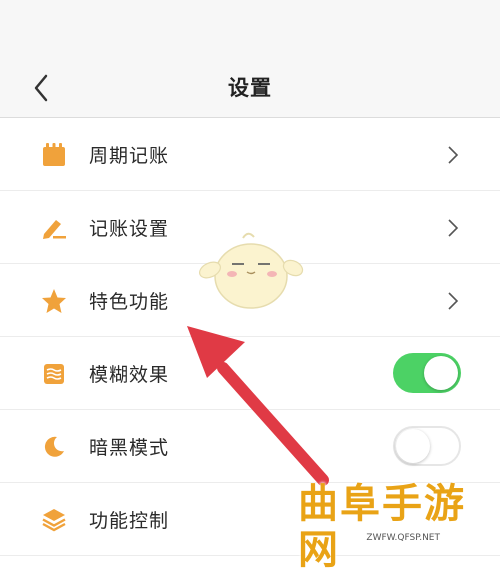  Describe the element at coordinates (54, 301) in the screenshot. I see `star-icon` at that location.